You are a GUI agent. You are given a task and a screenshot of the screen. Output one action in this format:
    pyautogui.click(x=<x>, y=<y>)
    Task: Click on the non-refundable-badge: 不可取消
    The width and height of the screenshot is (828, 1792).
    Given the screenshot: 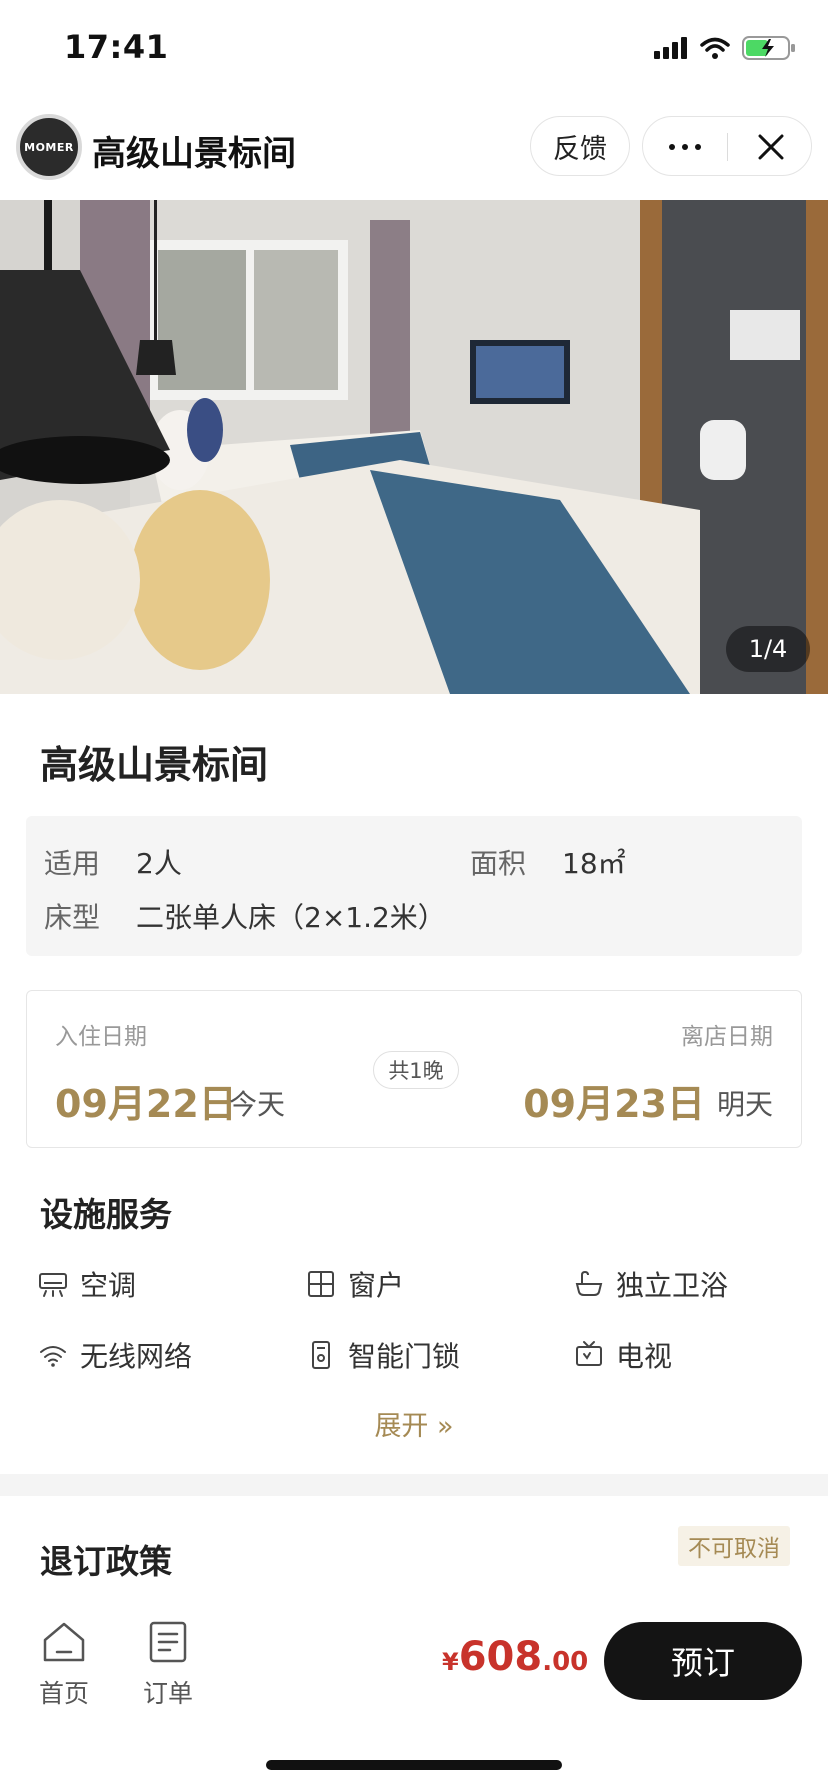 What is the action you would take?
    pyautogui.click(x=734, y=1546)
    